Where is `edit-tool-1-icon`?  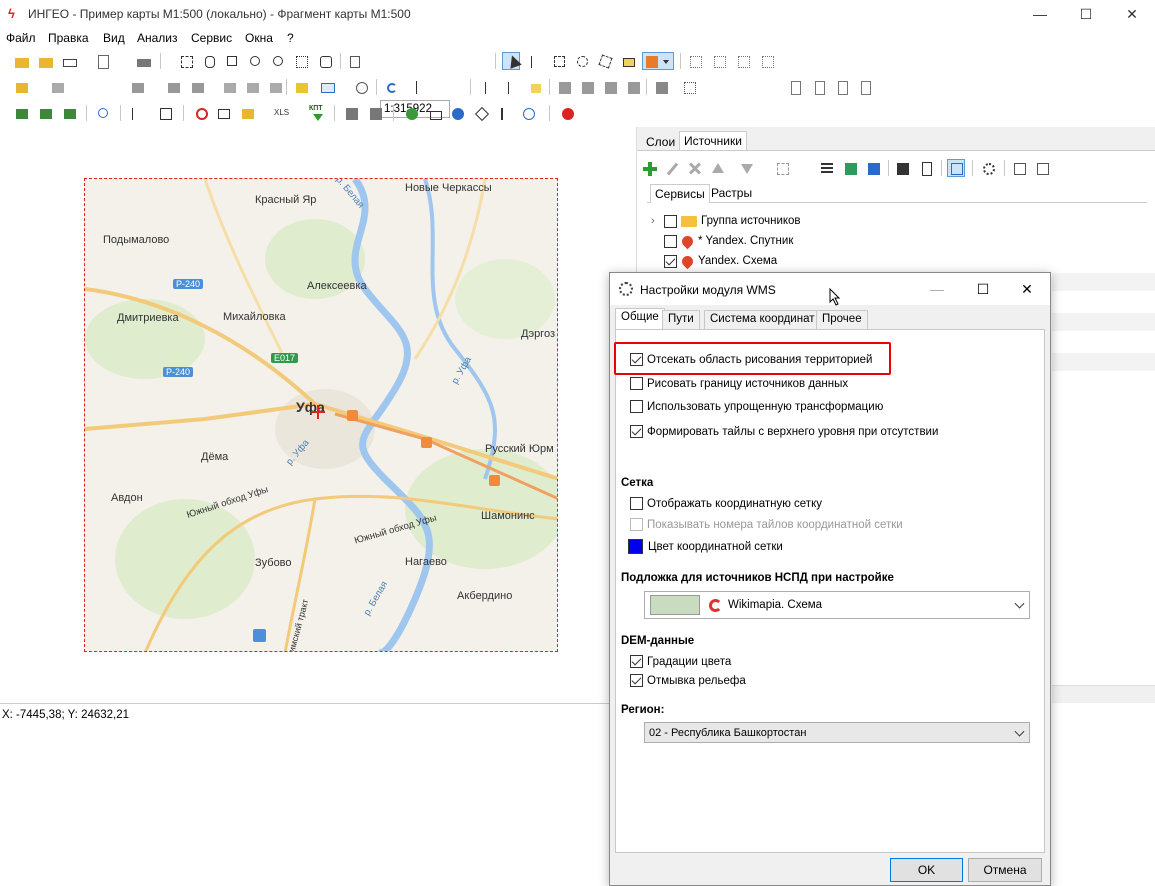
edit-tool-1-icon is located at coordinates (695, 61).